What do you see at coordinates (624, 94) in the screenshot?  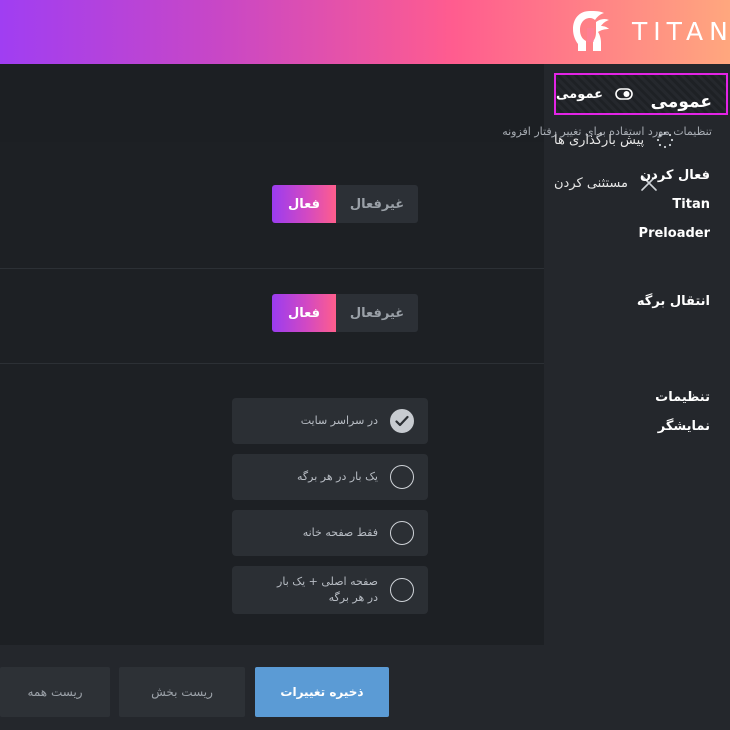 I see `toggle-icon` at bounding box center [624, 94].